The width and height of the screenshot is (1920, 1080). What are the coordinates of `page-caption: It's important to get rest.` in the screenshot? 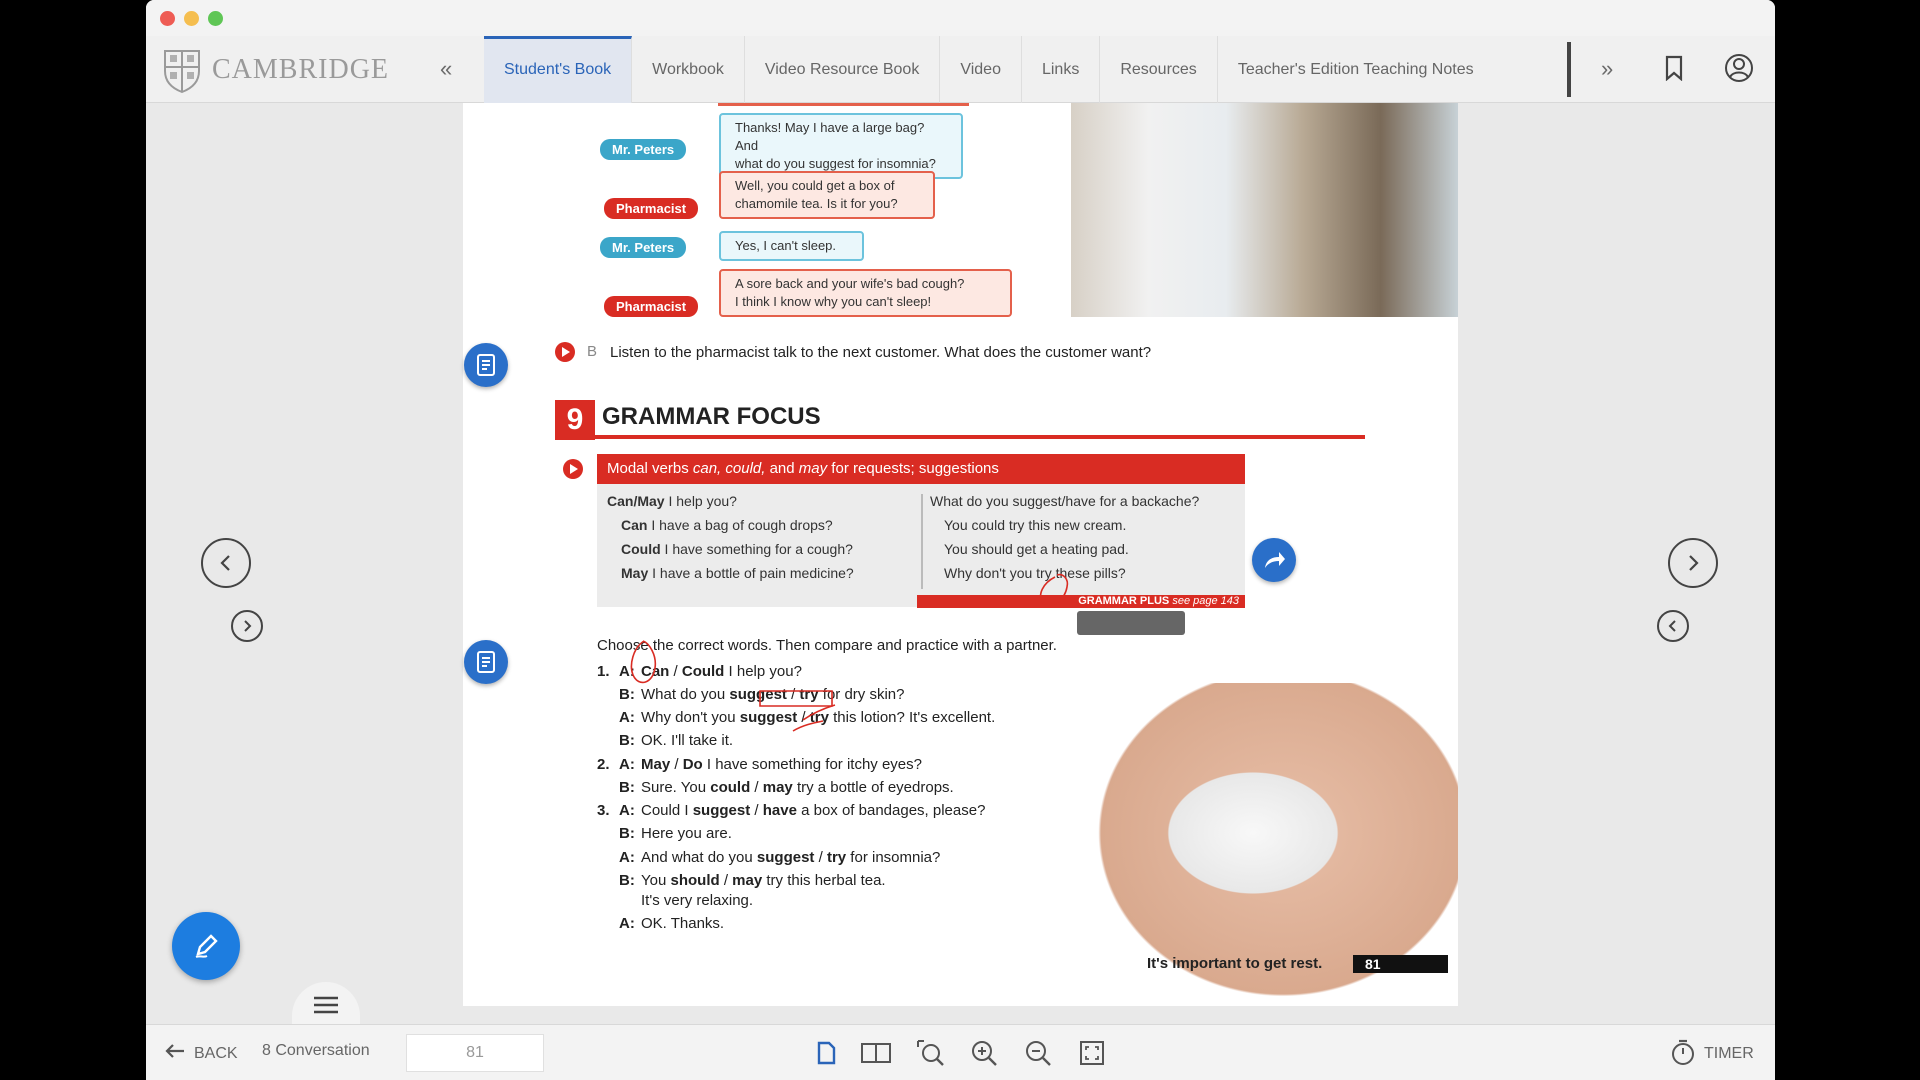 It's located at (1235, 963).